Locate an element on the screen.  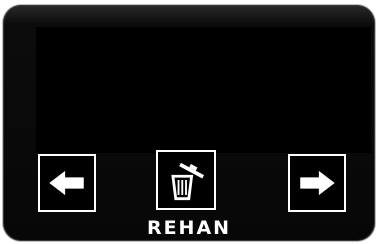
trash-icon is located at coordinates (188, 181).